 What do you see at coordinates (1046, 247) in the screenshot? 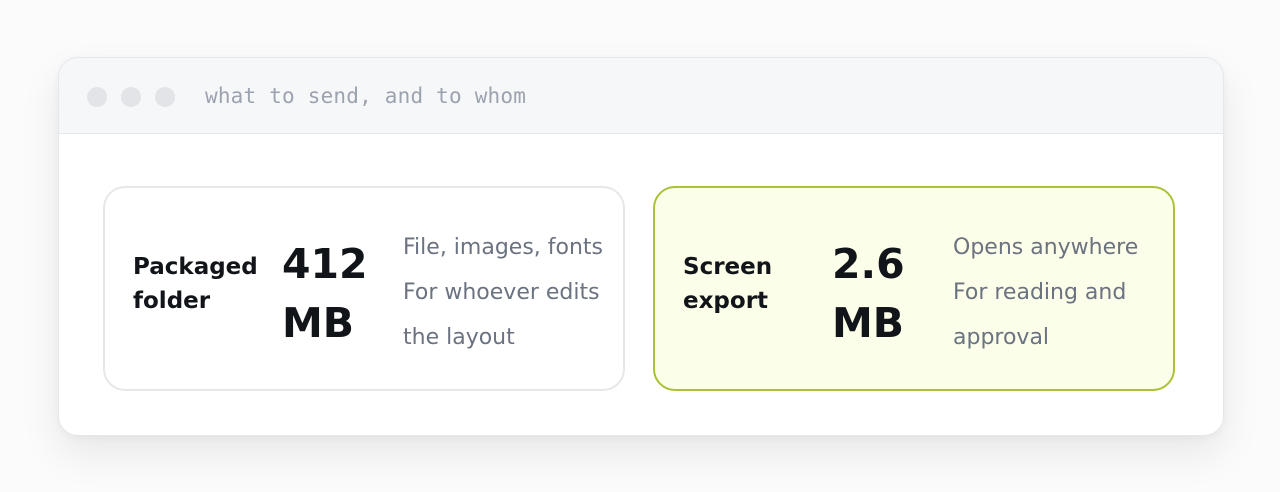
I see `option-note-contents: Opens anywhere` at bounding box center [1046, 247].